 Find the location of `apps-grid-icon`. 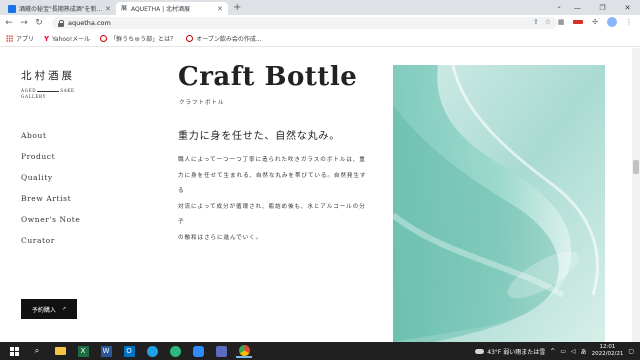

apps-grid-icon is located at coordinates (9, 38).